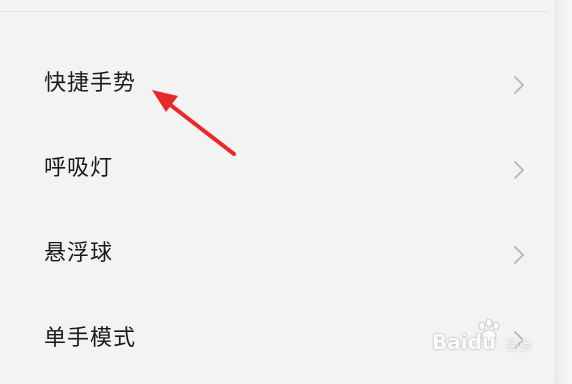 This screenshot has width=572, height=384. Describe the element at coordinates (563, 192) in the screenshot. I see `scroll-edge` at that location.